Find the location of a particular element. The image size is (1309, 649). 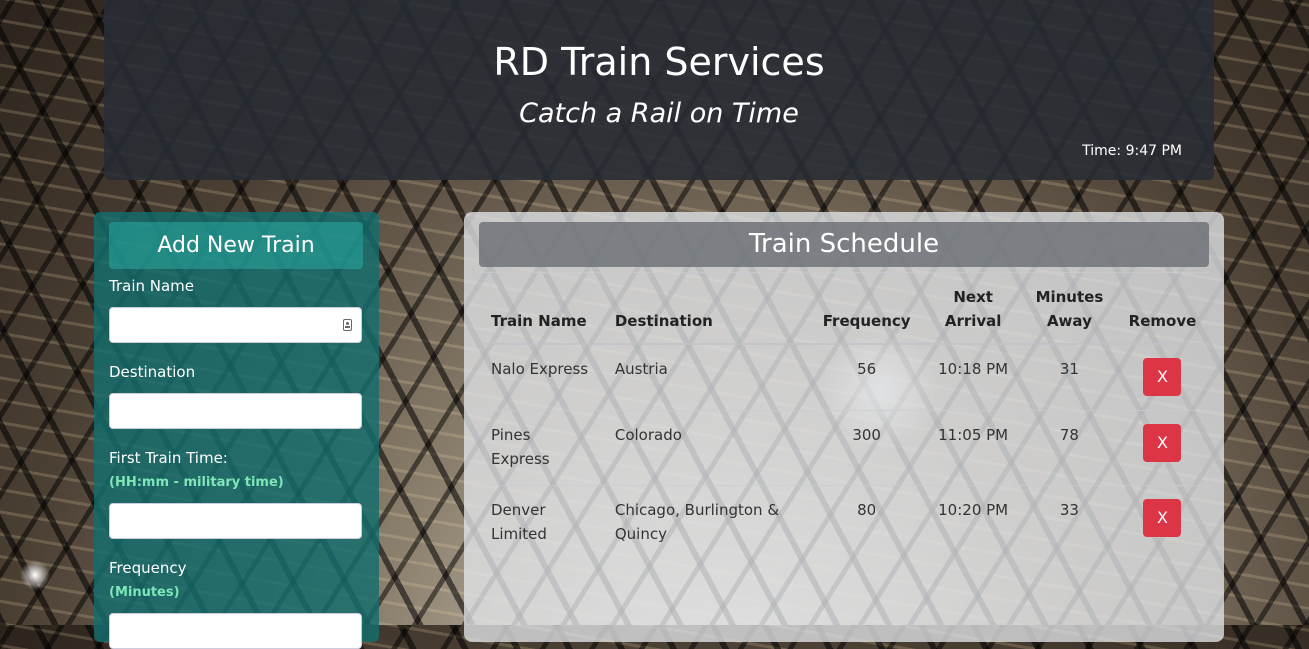

table-row: Pines Express Colorado 300 11:05 PM 78 X is located at coordinates (844, 448).